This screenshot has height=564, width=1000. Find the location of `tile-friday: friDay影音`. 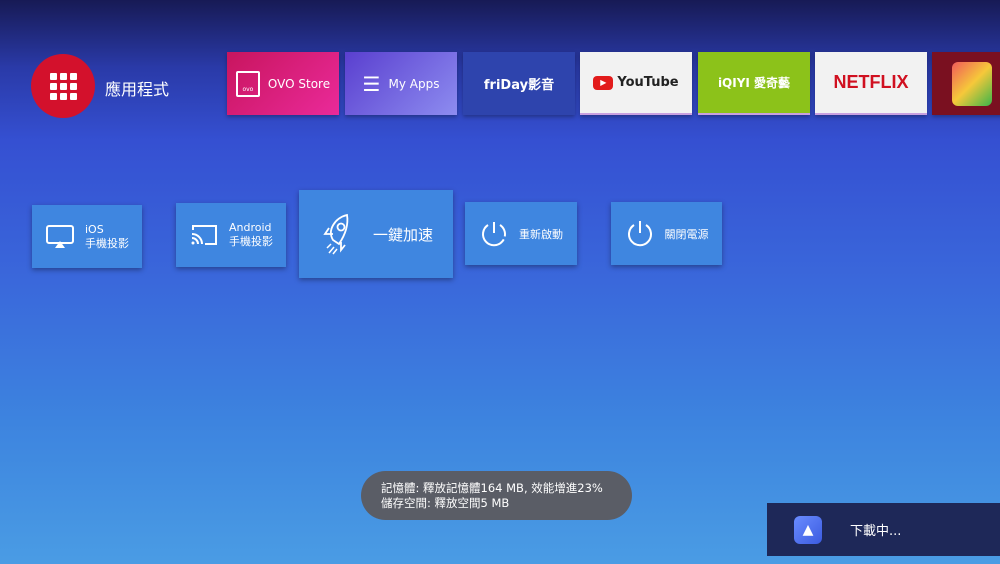

tile-friday: friDay影音 is located at coordinates (519, 83).